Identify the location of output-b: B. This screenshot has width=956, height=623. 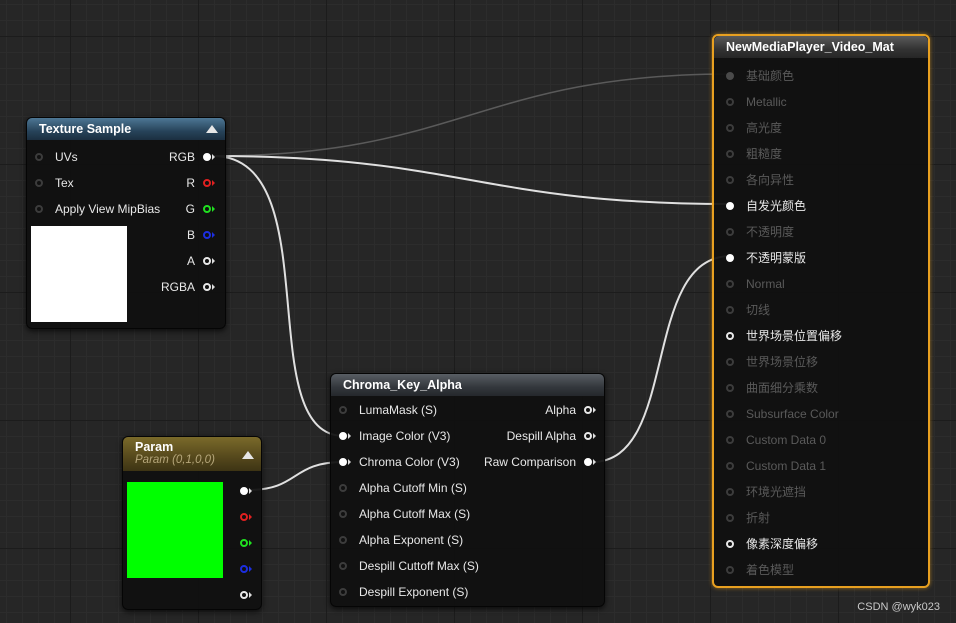
(201, 235).